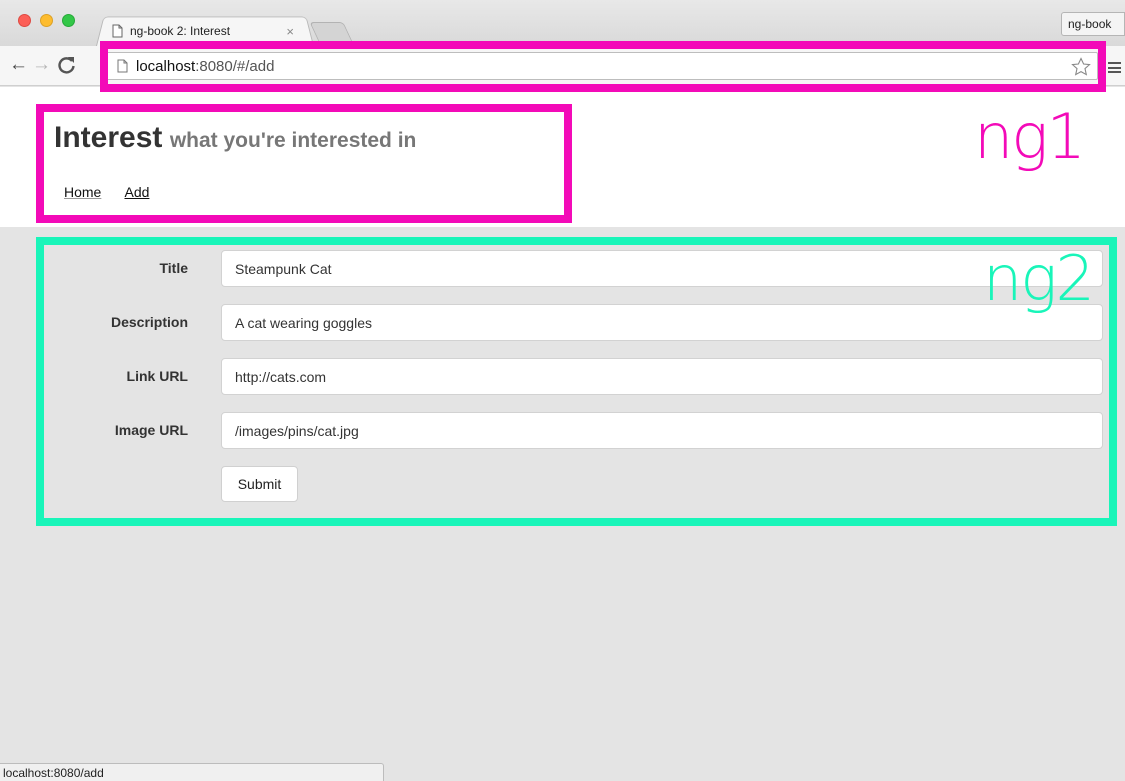  What do you see at coordinates (116, 192) in the screenshot?
I see `main-nav: Home Add` at bounding box center [116, 192].